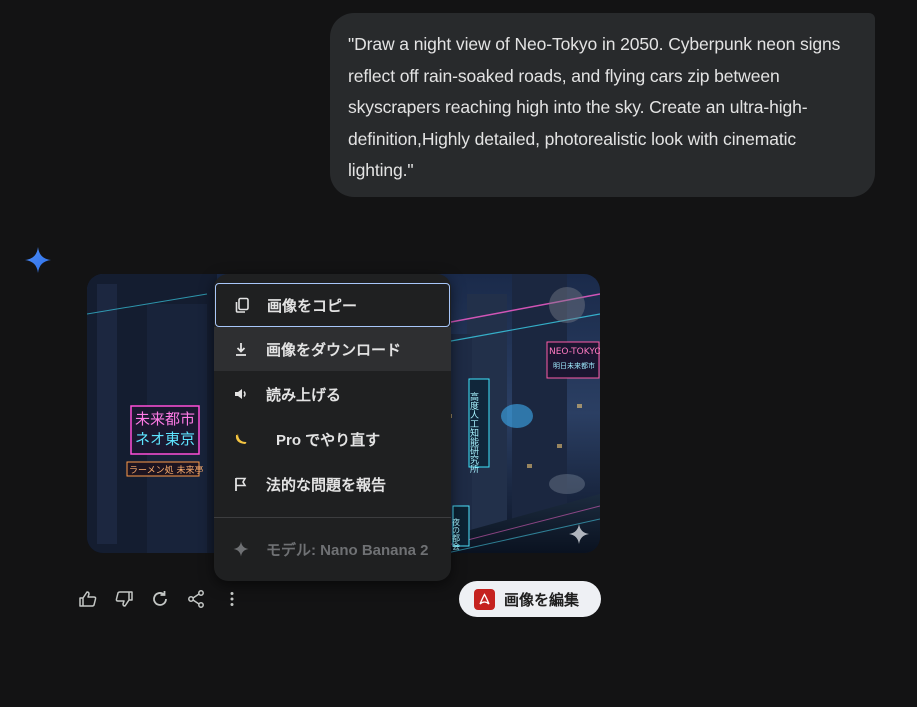  I want to click on share-icon, so click(196, 599).